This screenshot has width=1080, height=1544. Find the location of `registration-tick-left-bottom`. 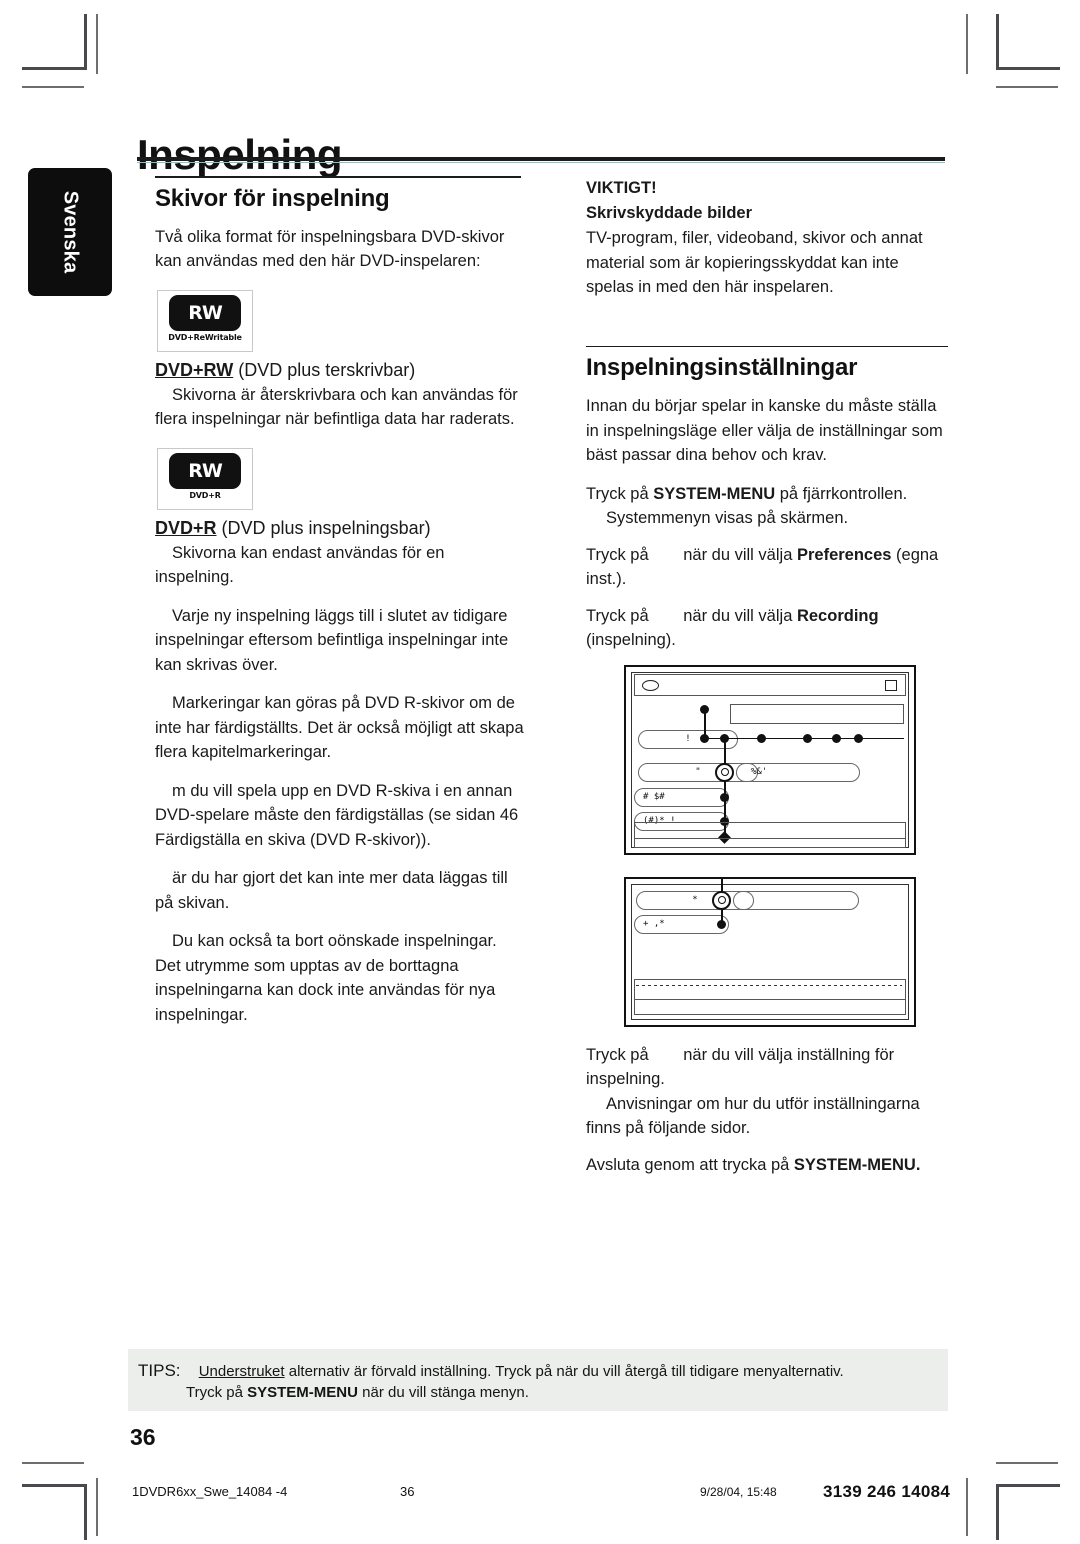

registration-tick-left-bottom is located at coordinates (53, 1463).